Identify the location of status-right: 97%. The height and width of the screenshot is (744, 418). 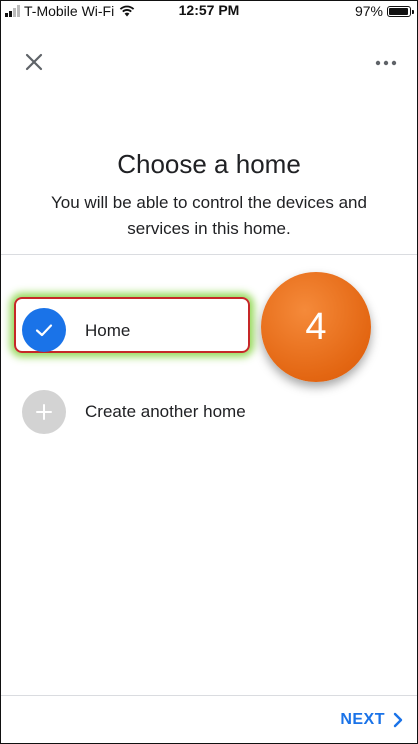
(384, 11).